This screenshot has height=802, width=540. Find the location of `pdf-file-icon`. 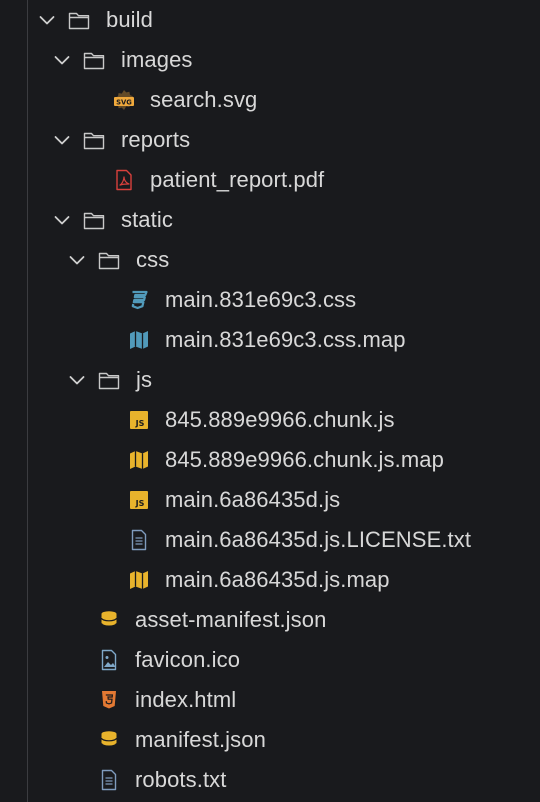

pdf-file-icon is located at coordinates (124, 180).